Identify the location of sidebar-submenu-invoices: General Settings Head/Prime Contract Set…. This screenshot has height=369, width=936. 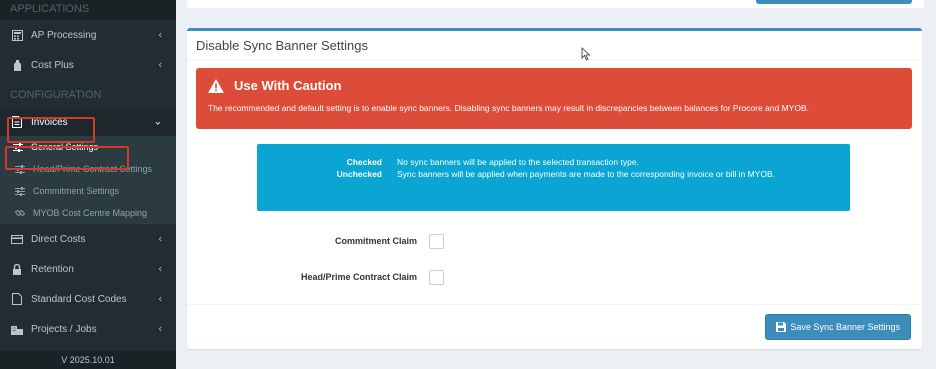
(88, 180).